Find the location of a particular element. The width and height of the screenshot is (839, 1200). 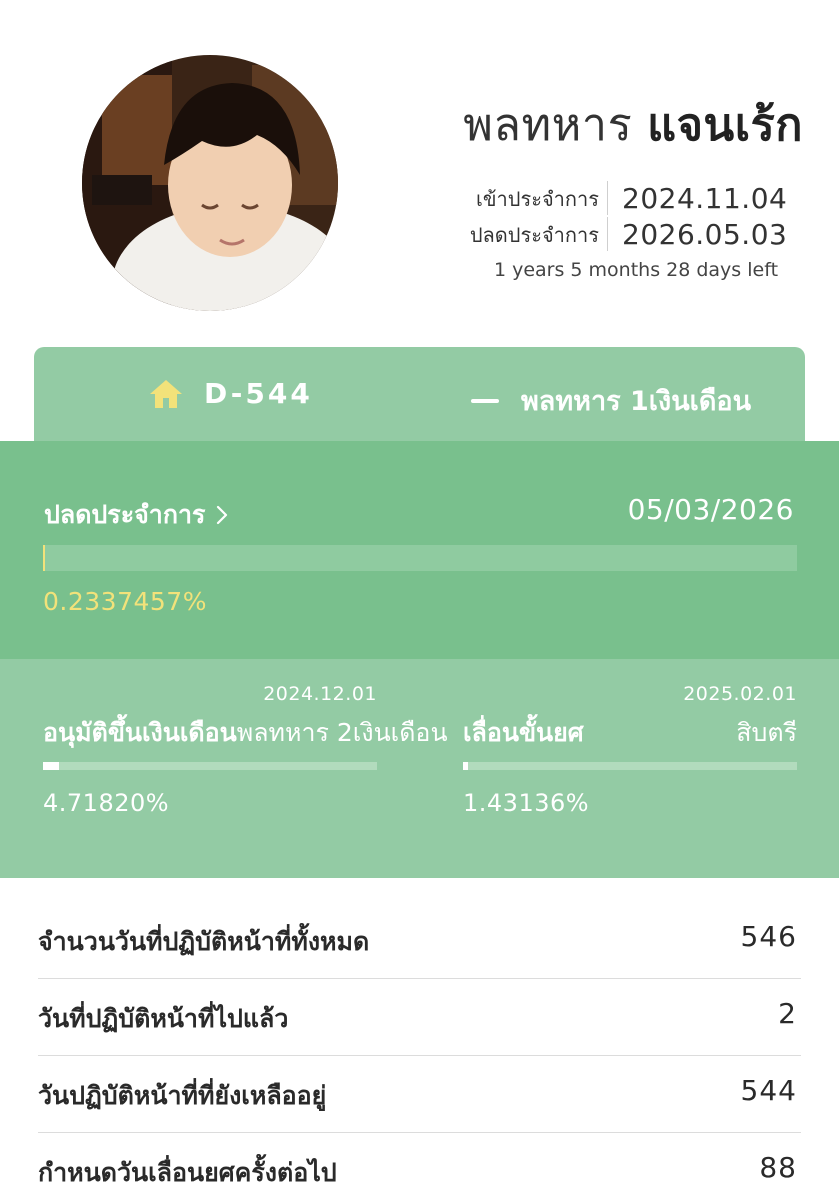

discharge-date-value: 2026.05.03 is located at coordinates (705, 234).